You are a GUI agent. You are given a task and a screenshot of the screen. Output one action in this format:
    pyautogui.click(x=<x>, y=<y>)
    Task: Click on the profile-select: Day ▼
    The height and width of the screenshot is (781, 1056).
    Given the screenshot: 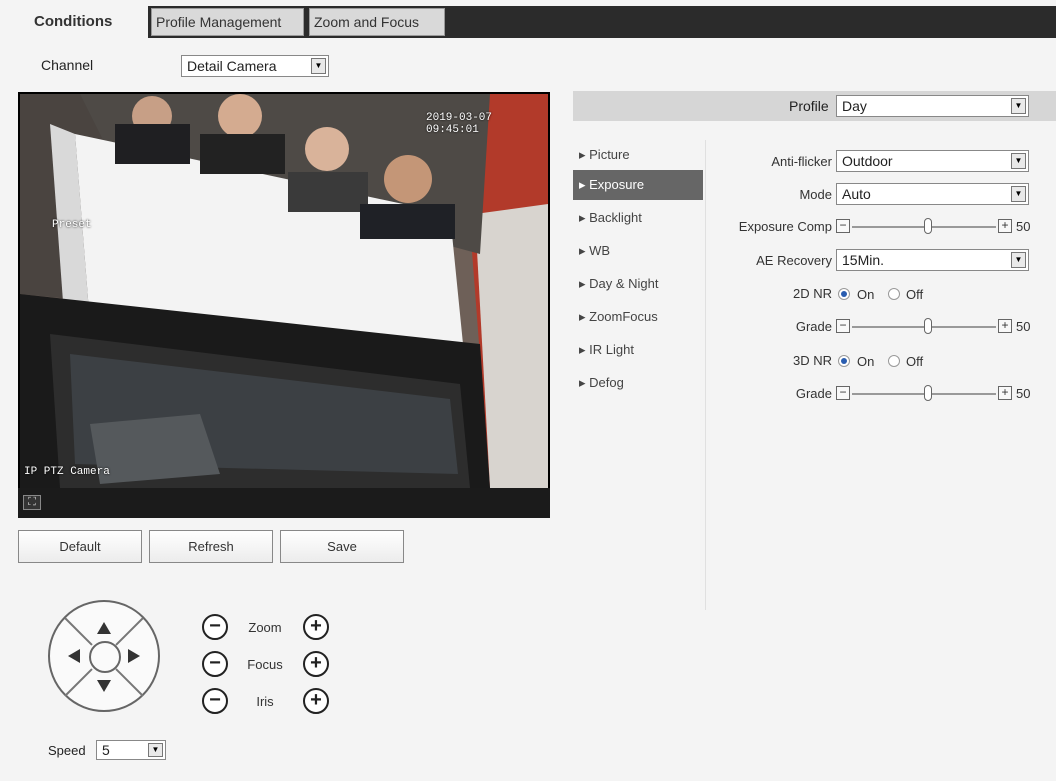 What is the action you would take?
    pyautogui.click(x=932, y=106)
    